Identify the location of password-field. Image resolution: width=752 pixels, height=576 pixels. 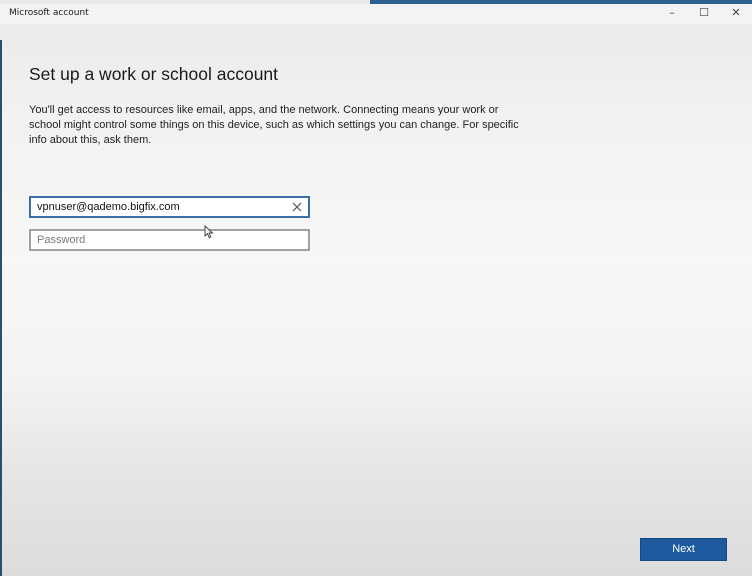
(169, 240).